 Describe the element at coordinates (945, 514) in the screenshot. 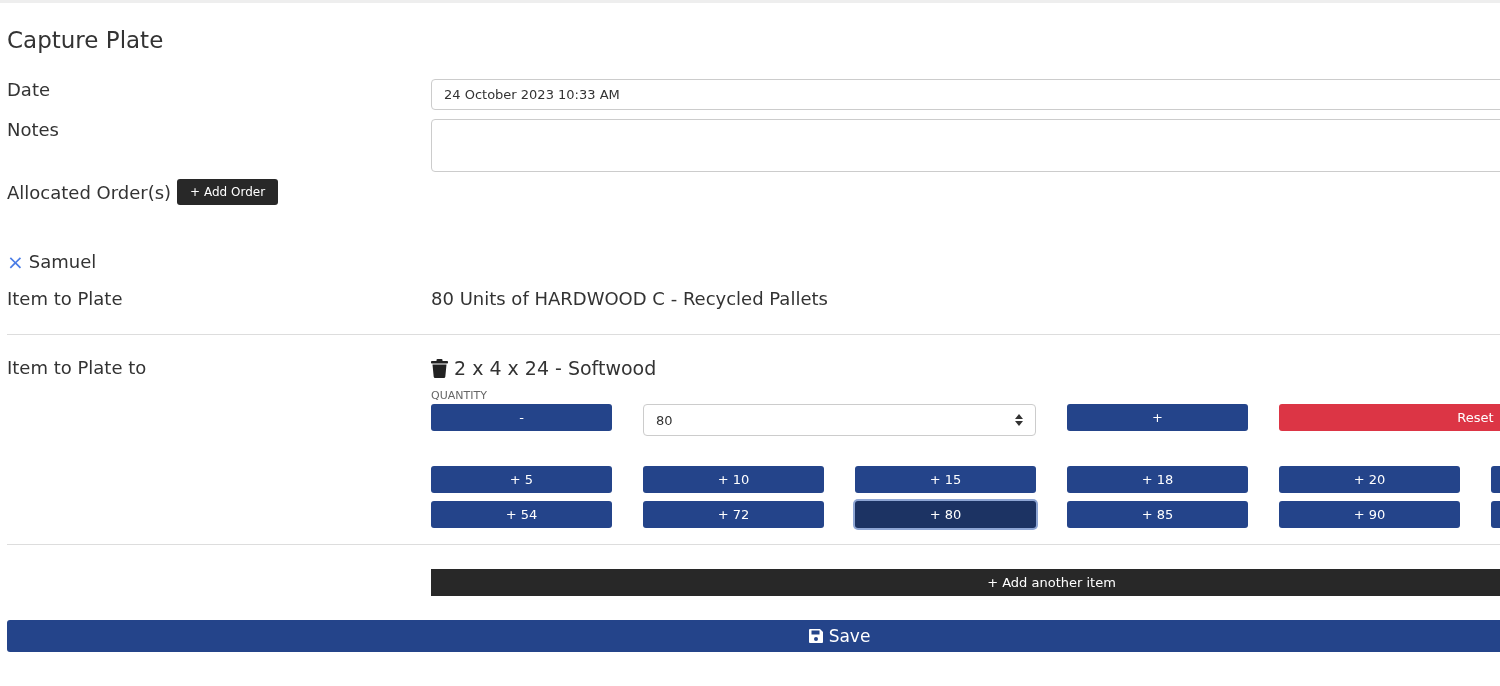

I see `quick-add-button: + 80` at that location.